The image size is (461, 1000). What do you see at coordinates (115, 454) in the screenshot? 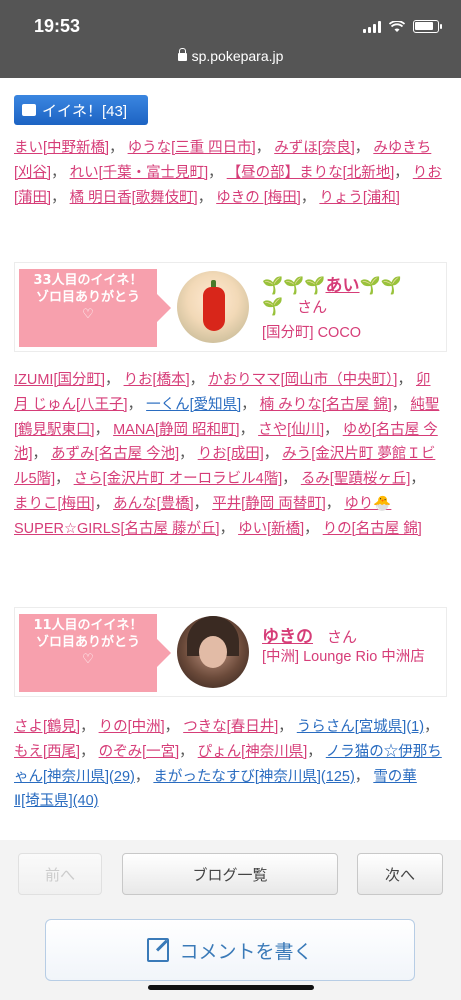
I see `liker-link: あずみ[名古屋 今池]` at bounding box center [115, 454].